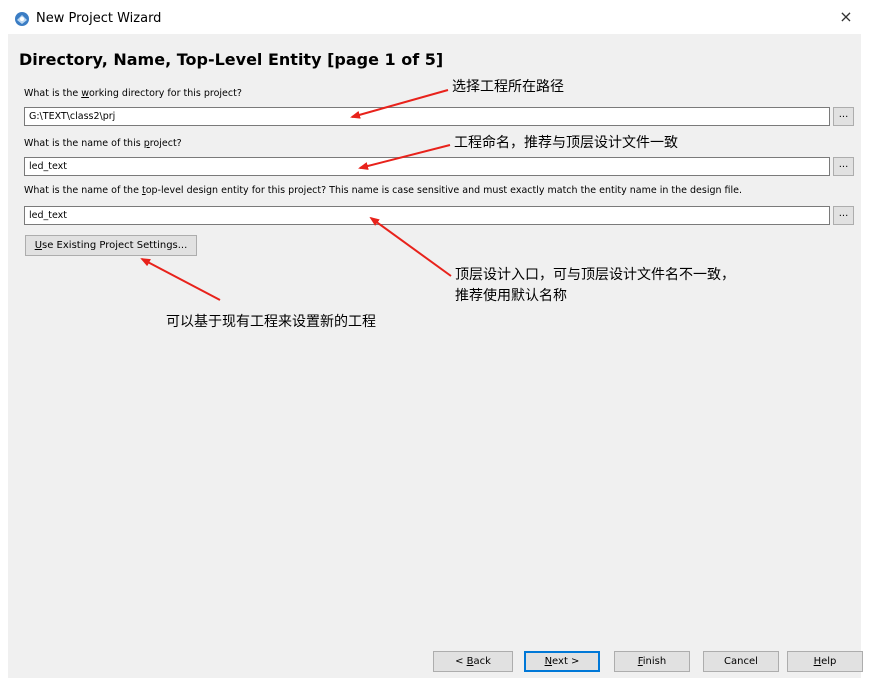 The height and width of the screenshot is (680, 869). Describe the element at coordinates (99, 18) in the screenshot. I see `window-title: New Project Wizard` at that location.